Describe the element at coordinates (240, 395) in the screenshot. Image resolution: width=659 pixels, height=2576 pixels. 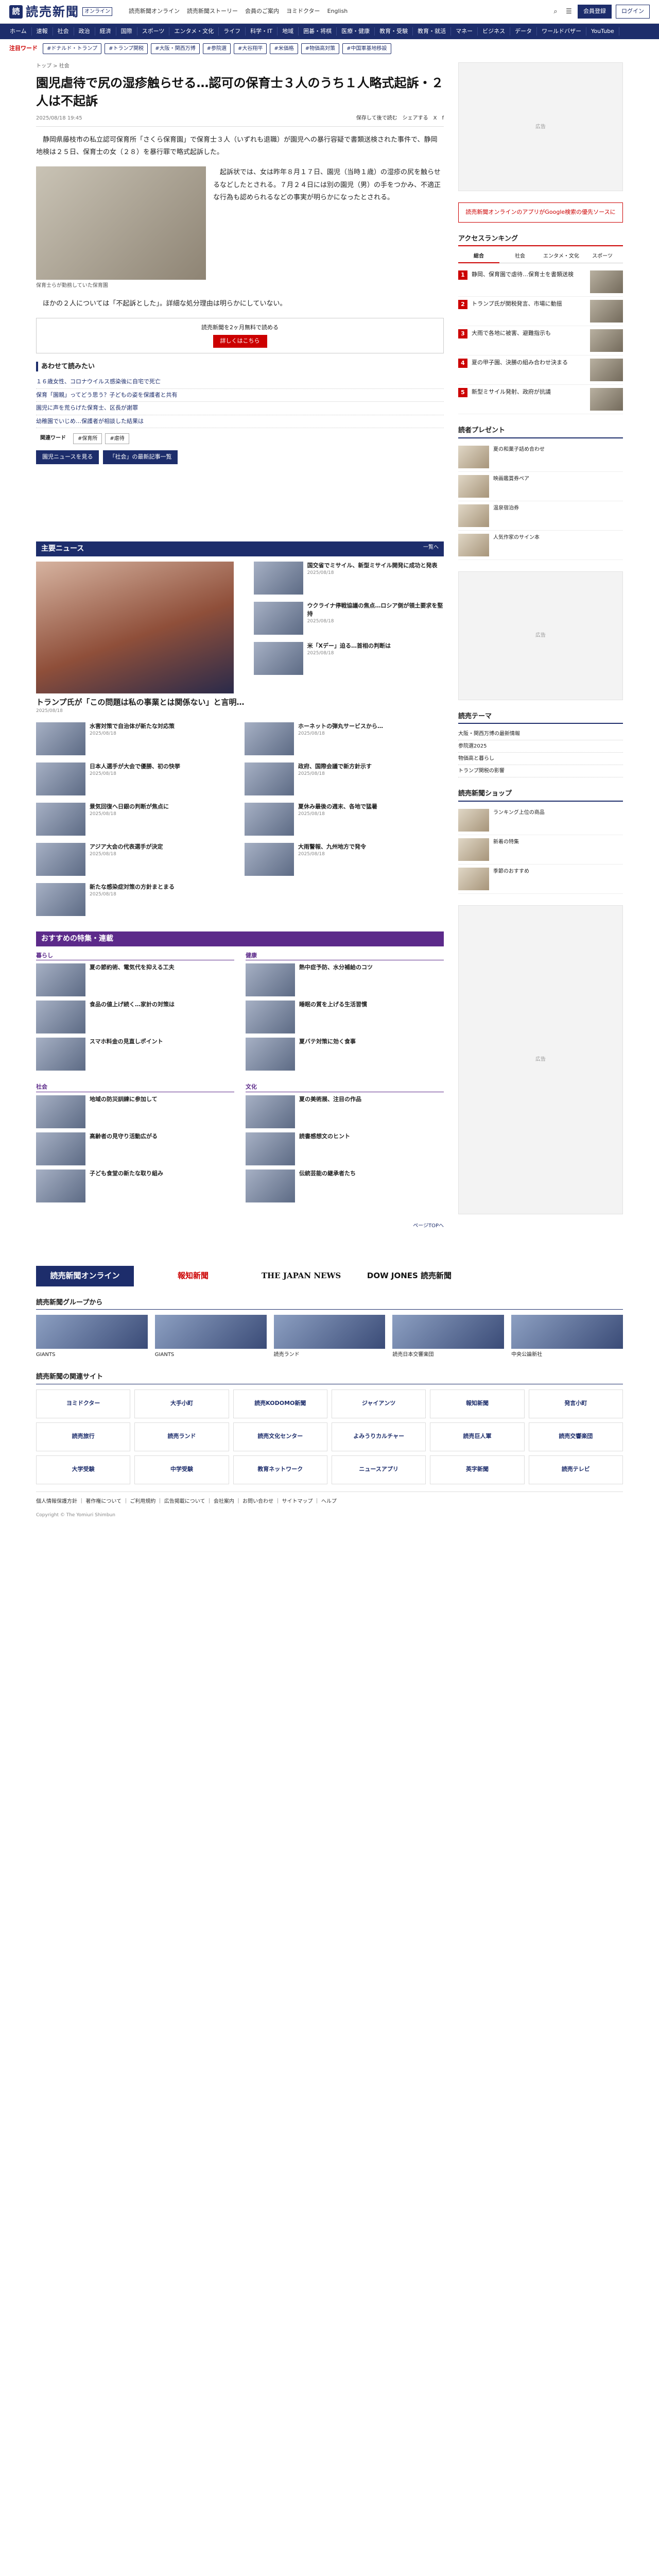
I see `related-link: 保育「園親」ってどう思う？子どもの姿を保護者と共有` at that location.